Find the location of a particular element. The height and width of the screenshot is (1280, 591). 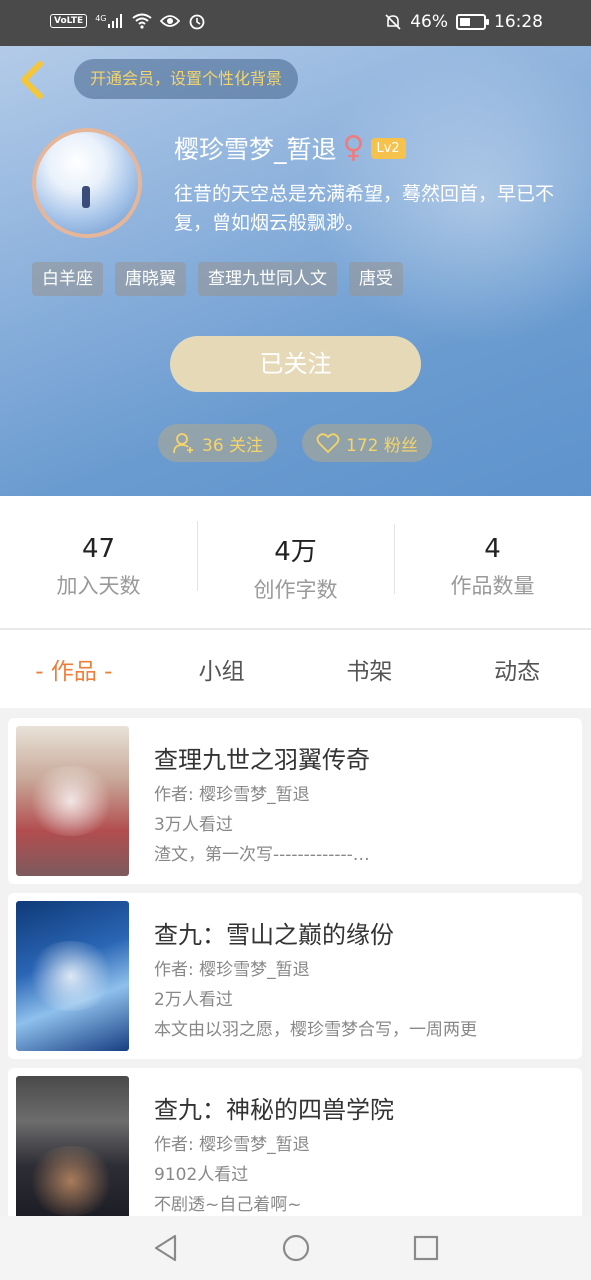

stat-label: 作品数量 is located at coordinates (492, 586).